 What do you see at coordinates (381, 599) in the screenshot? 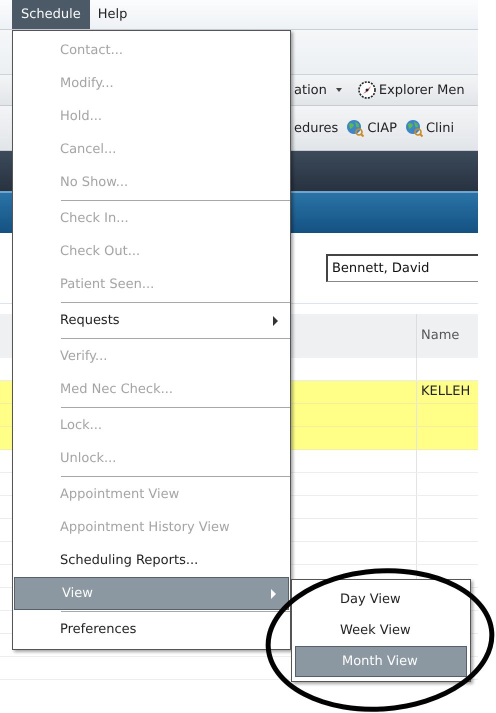
I see `menu-item: Day View` at bounding box center [381, 599].